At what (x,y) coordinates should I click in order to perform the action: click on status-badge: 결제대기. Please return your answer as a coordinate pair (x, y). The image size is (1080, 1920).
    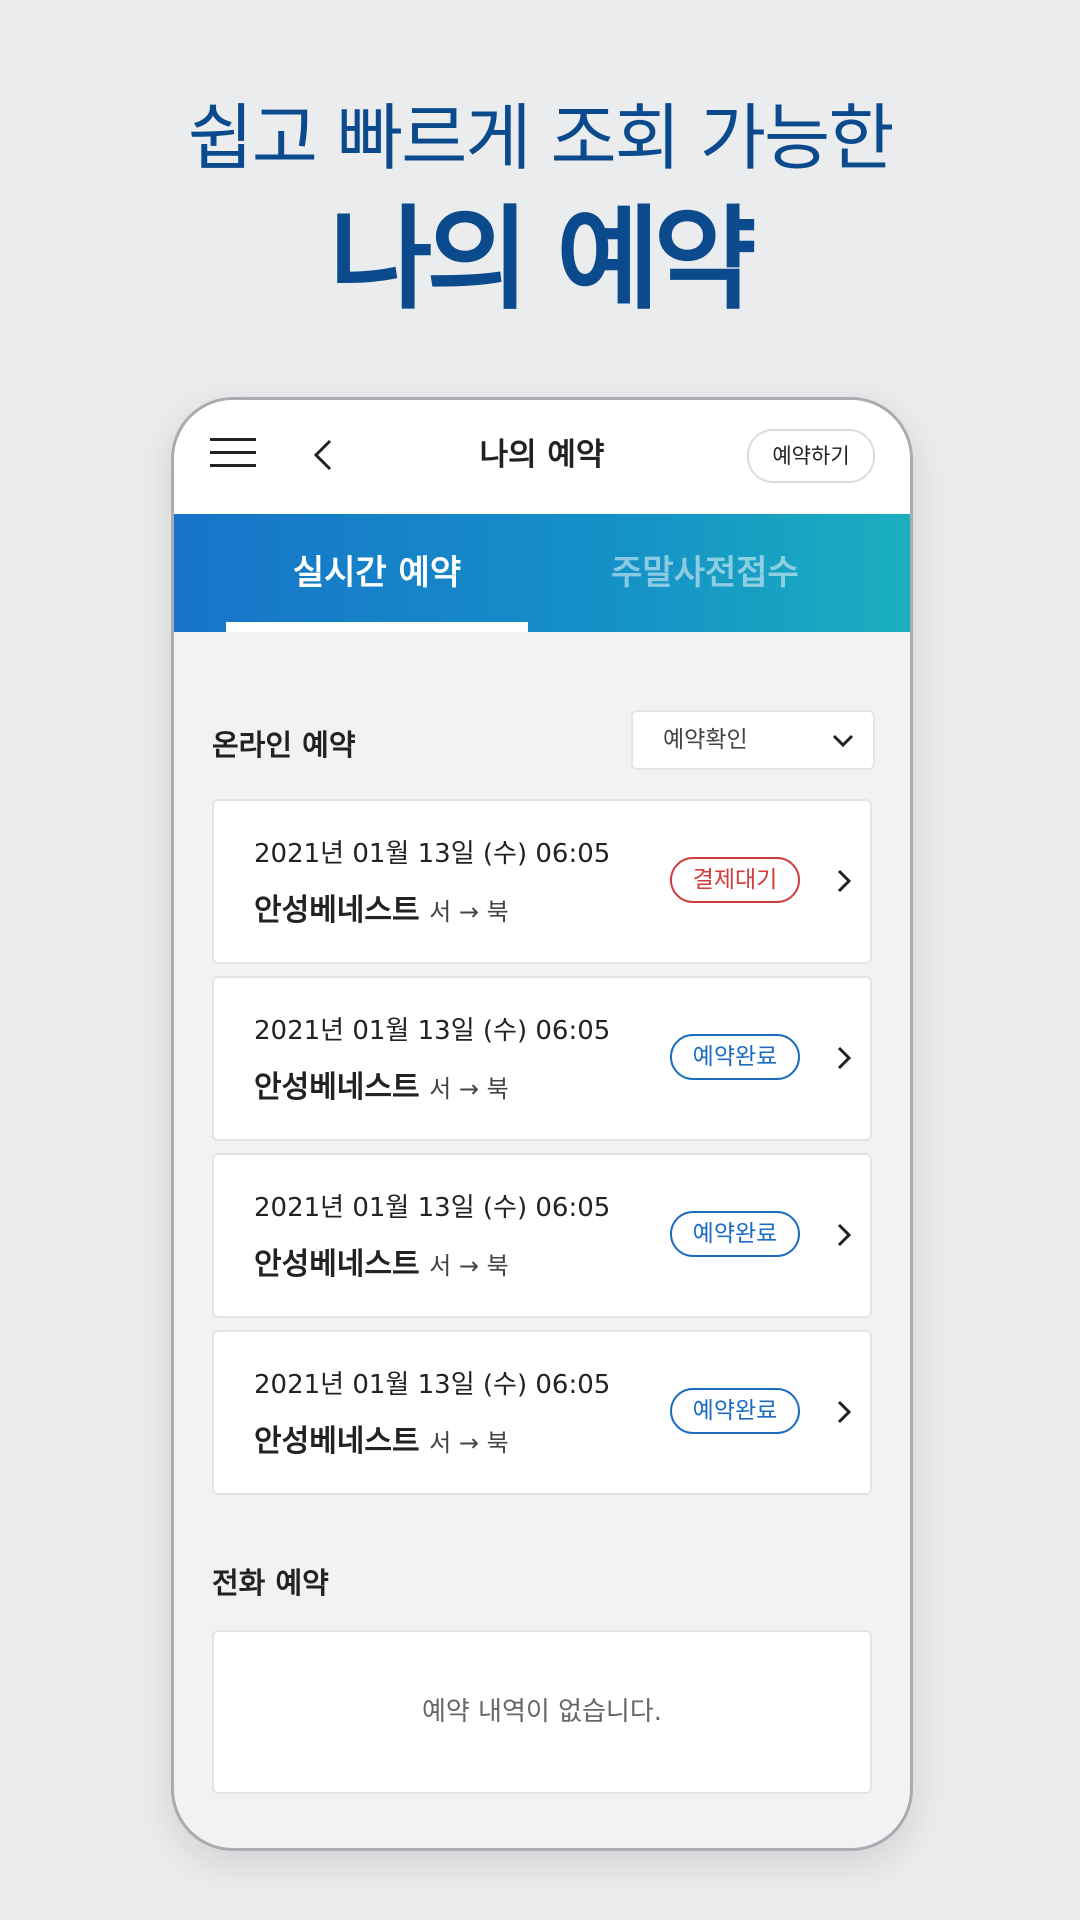
    Looking at the image, I should click on (735, 880).